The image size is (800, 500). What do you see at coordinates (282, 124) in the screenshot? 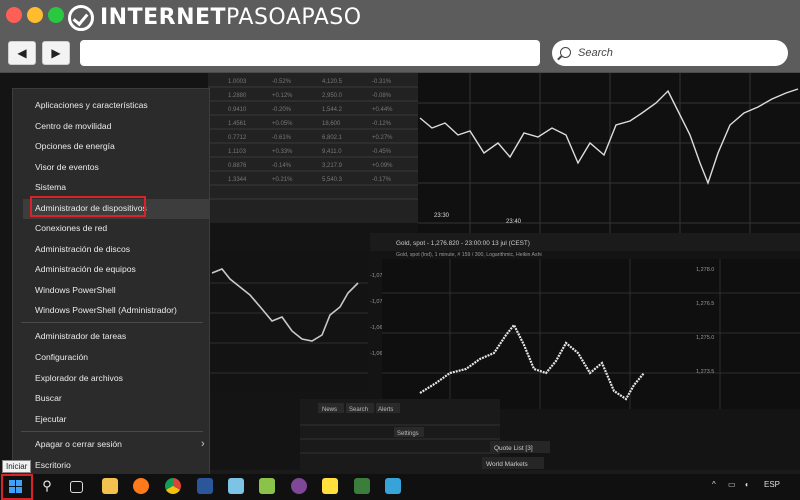
I see `svg-text: +0.05%` at bounding box center [282, 124].